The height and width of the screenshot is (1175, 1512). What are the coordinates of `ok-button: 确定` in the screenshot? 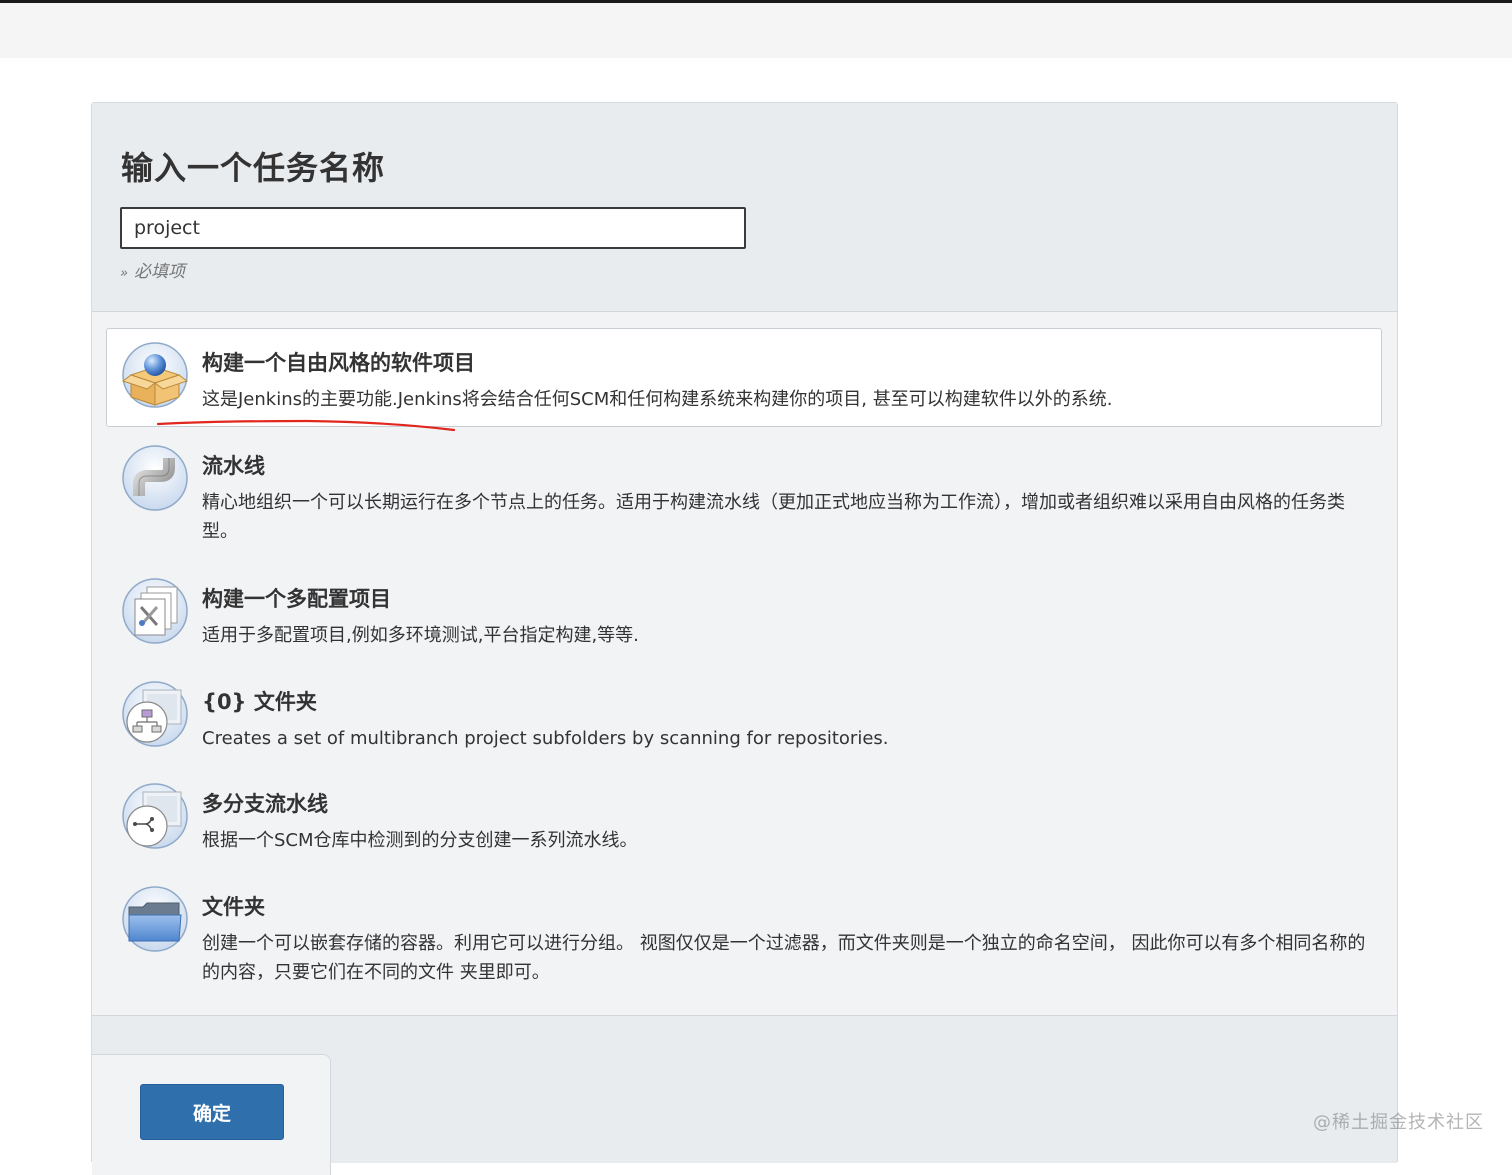 It's located at (212, 1112).